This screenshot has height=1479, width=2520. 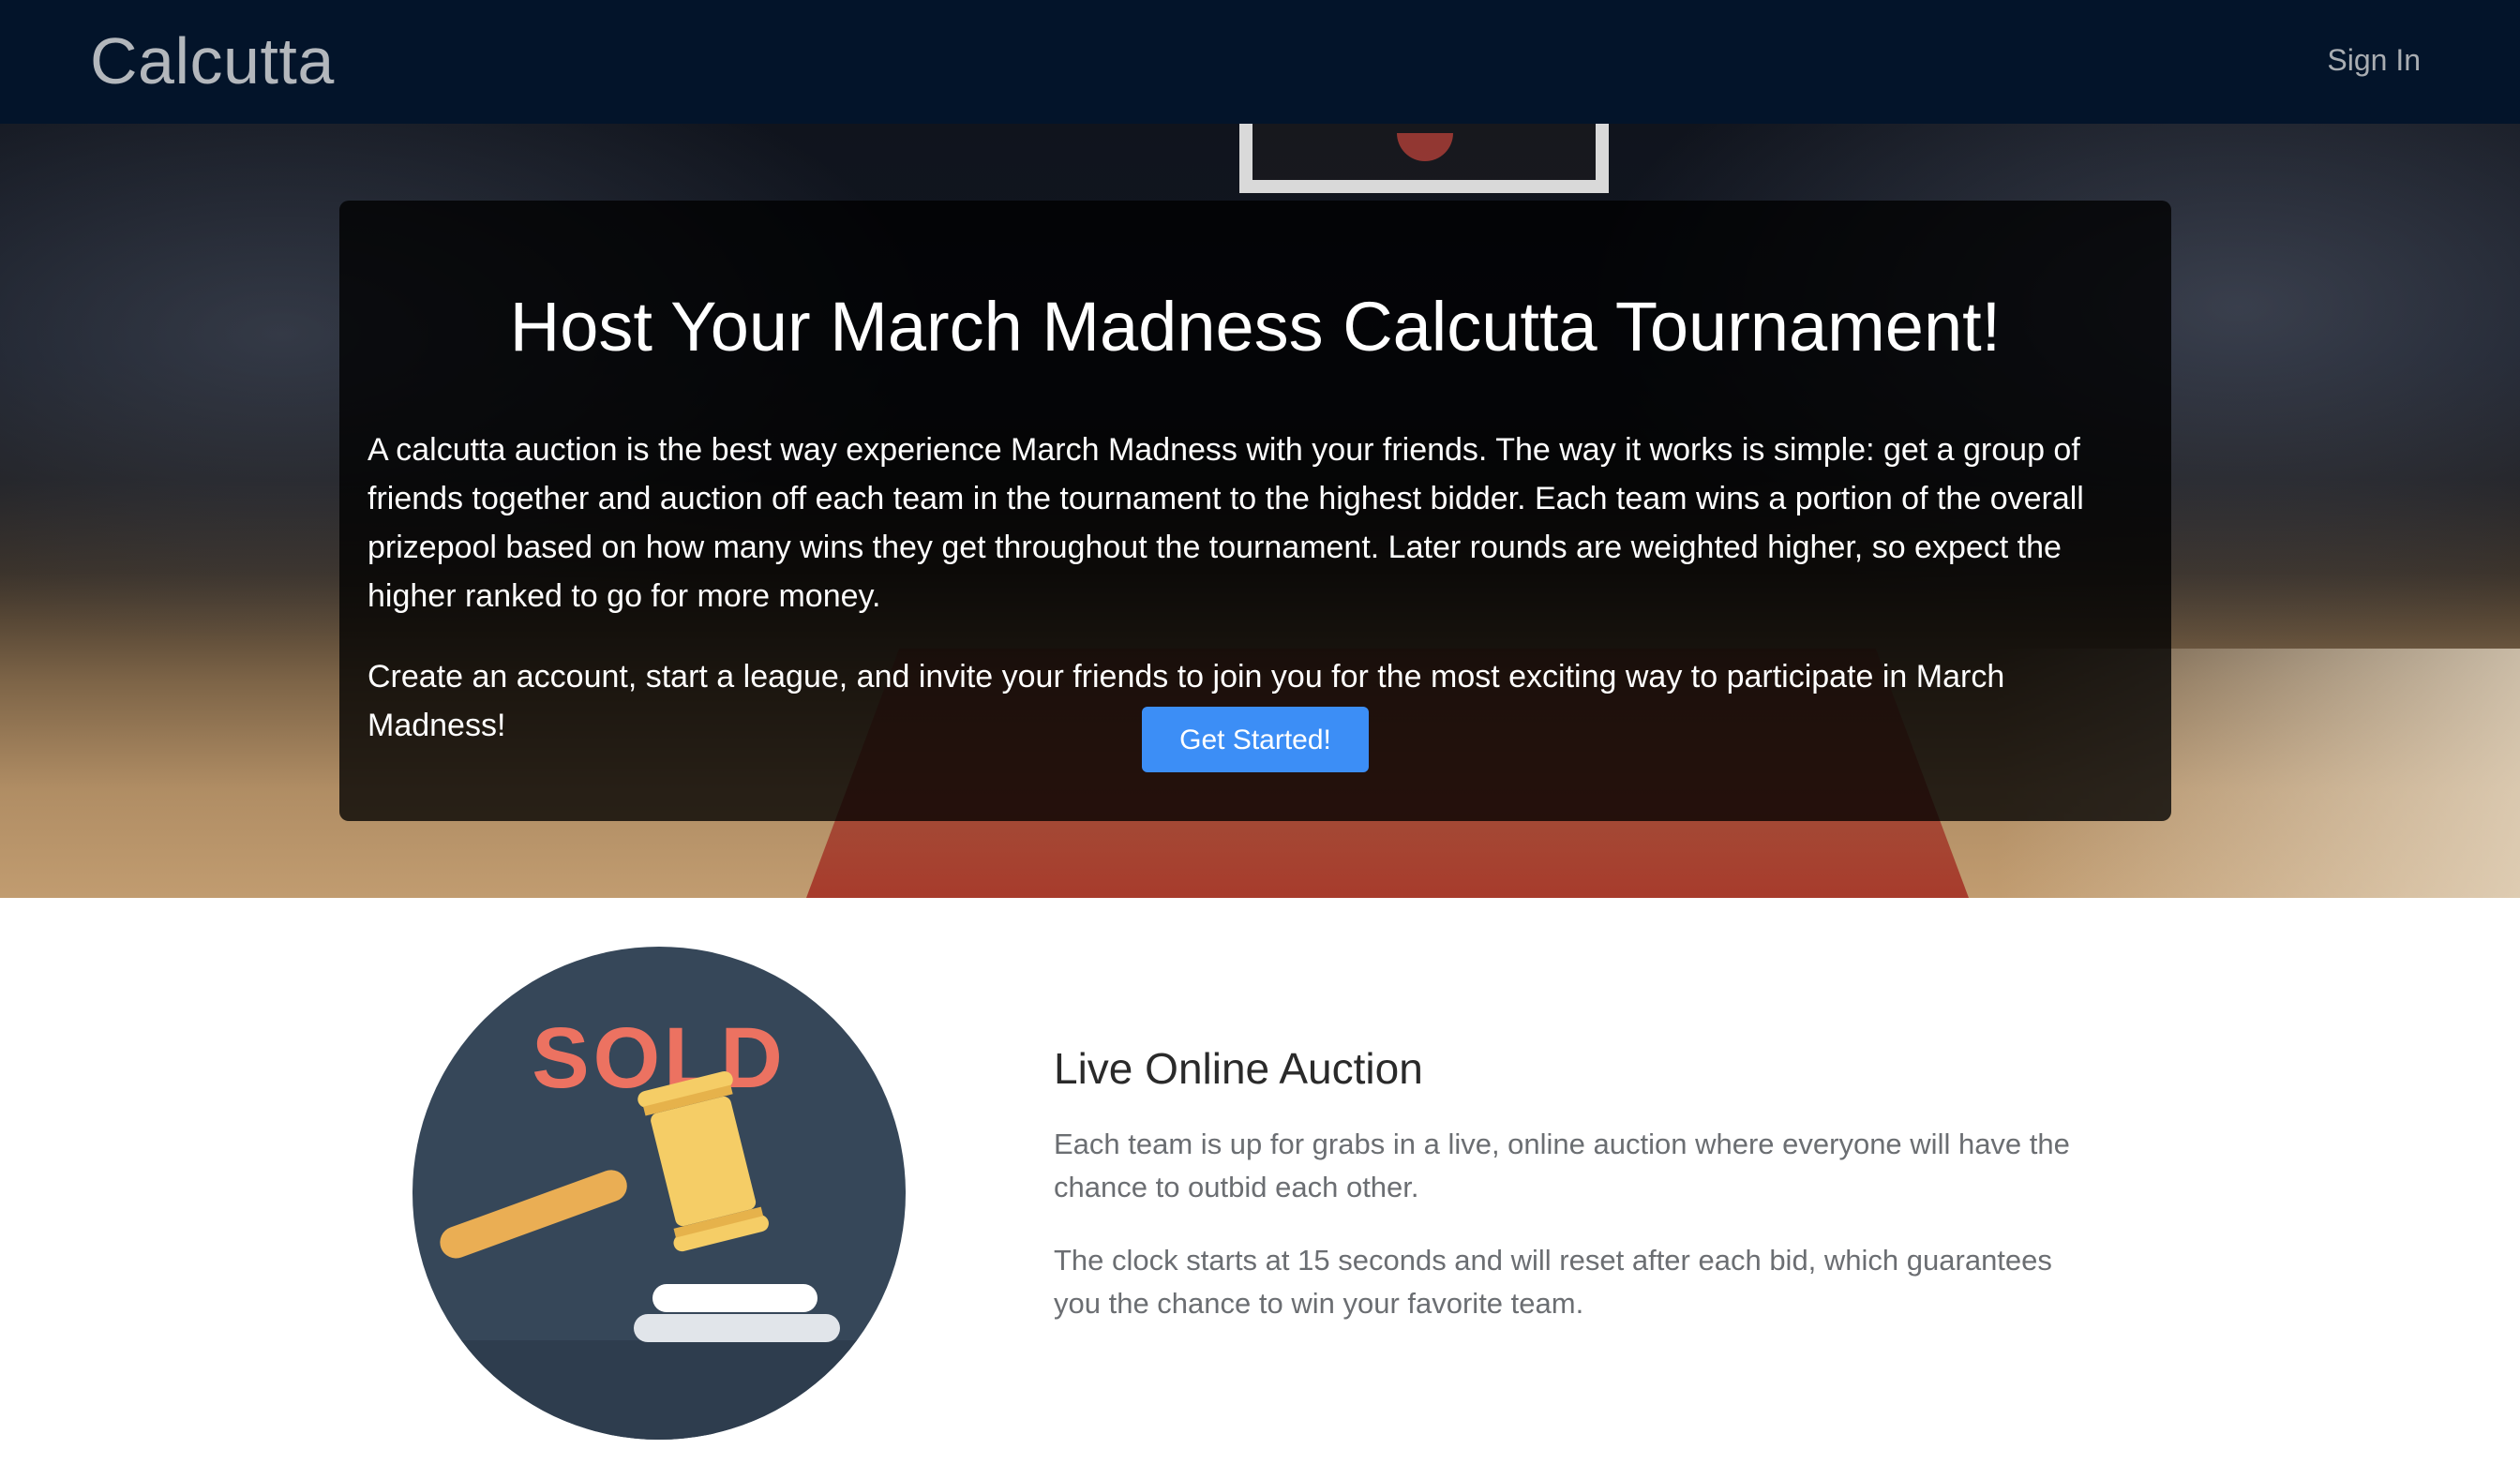 I want to click on top-navbar: Calcutta Sign In, so click(x=1260, y=62).